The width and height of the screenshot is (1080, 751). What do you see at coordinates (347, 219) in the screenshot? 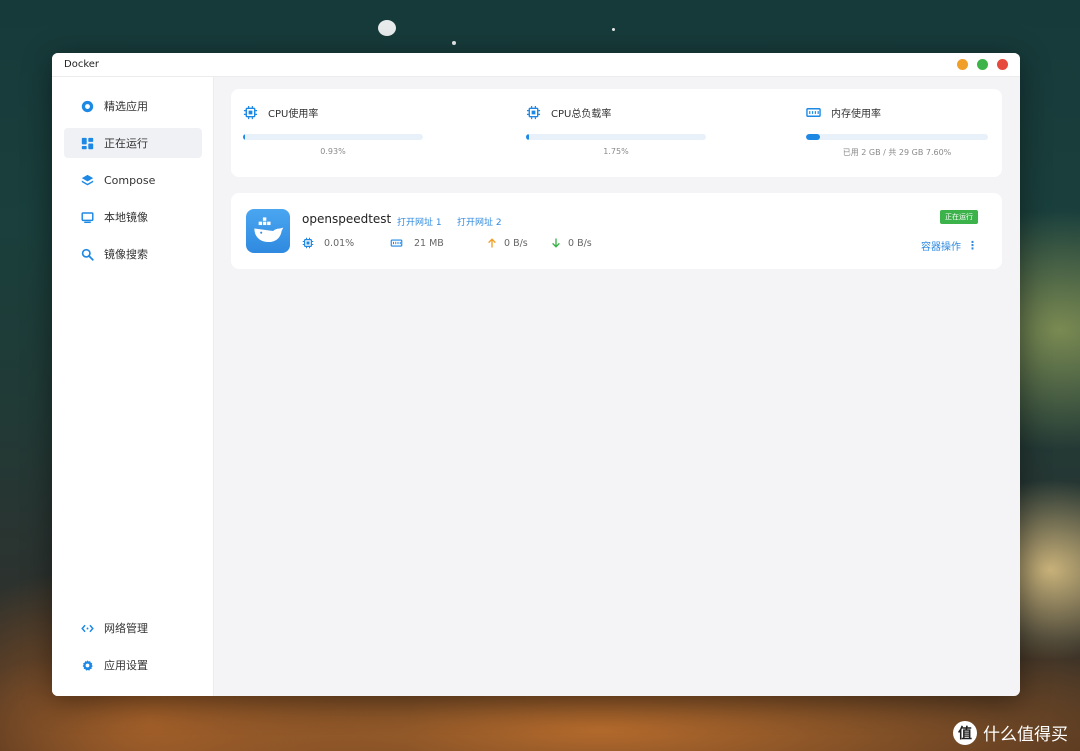
I see `container-name: openspeedtest` at bounding box center [347, 219].